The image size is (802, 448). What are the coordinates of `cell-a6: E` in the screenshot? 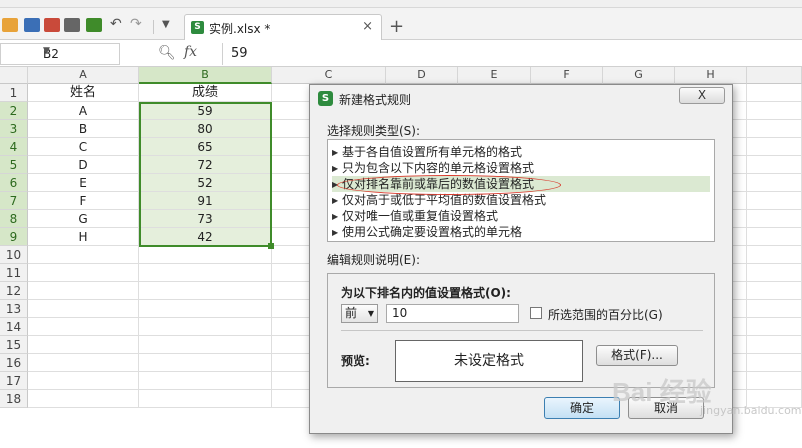 It's located at (83, 183).